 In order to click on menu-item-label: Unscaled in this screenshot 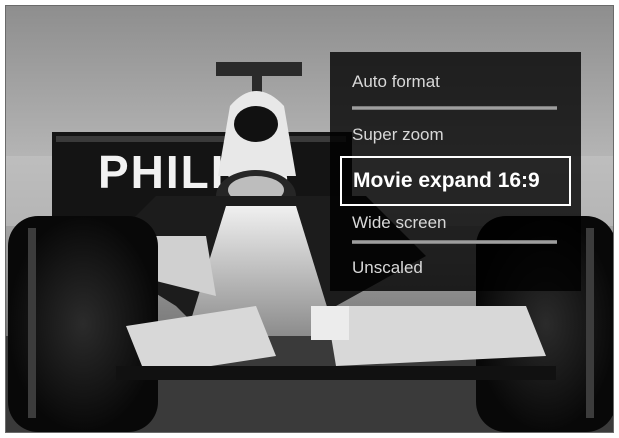, I will do `click(387, 267)`.